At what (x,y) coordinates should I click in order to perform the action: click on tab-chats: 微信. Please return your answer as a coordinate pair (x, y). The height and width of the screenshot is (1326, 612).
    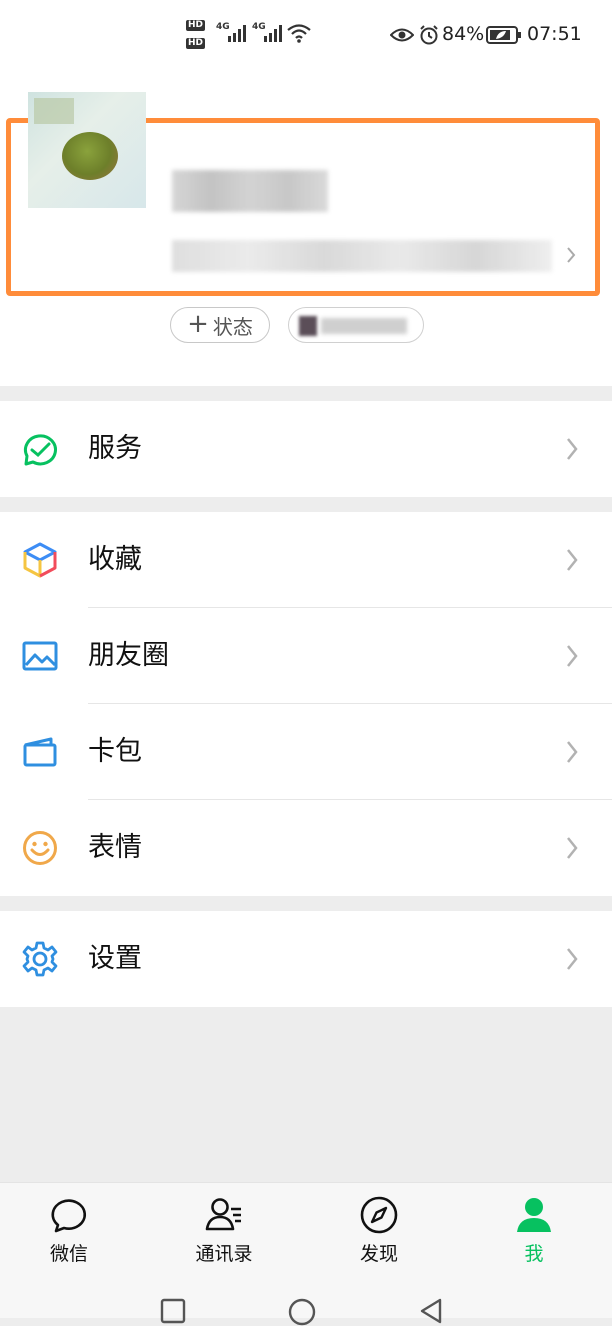
    Looking at the image, I should click on (69, 1226).